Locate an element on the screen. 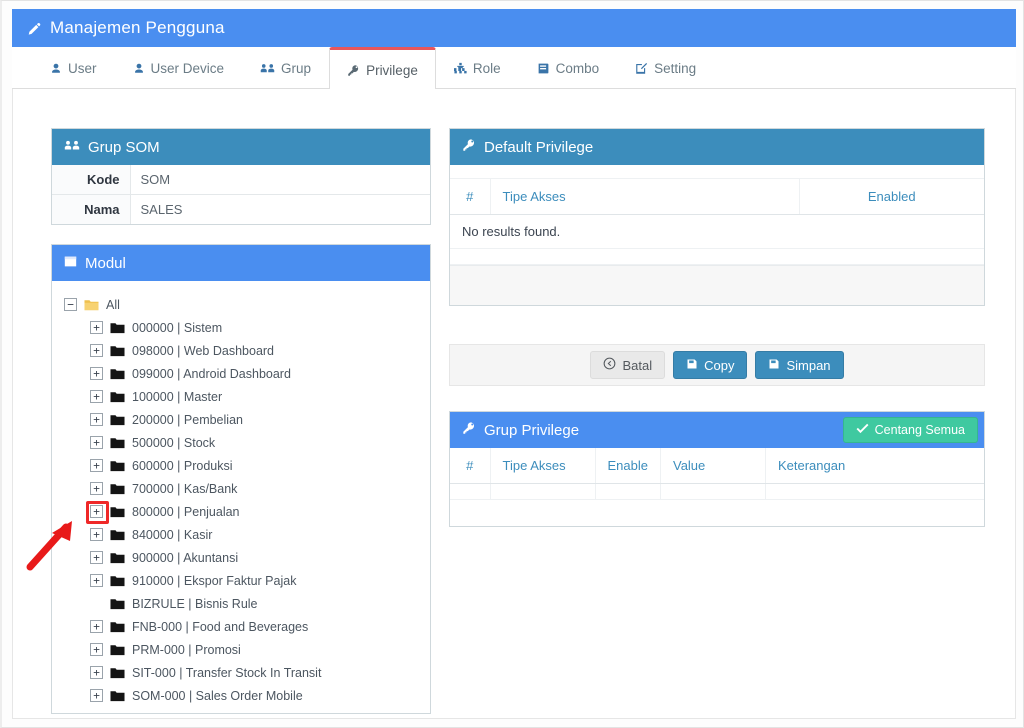 This screenshot has width=1024, height=728. default-privilege-table: # Tipe Akses Enabled No results found. is located at coordinates (717, 222).